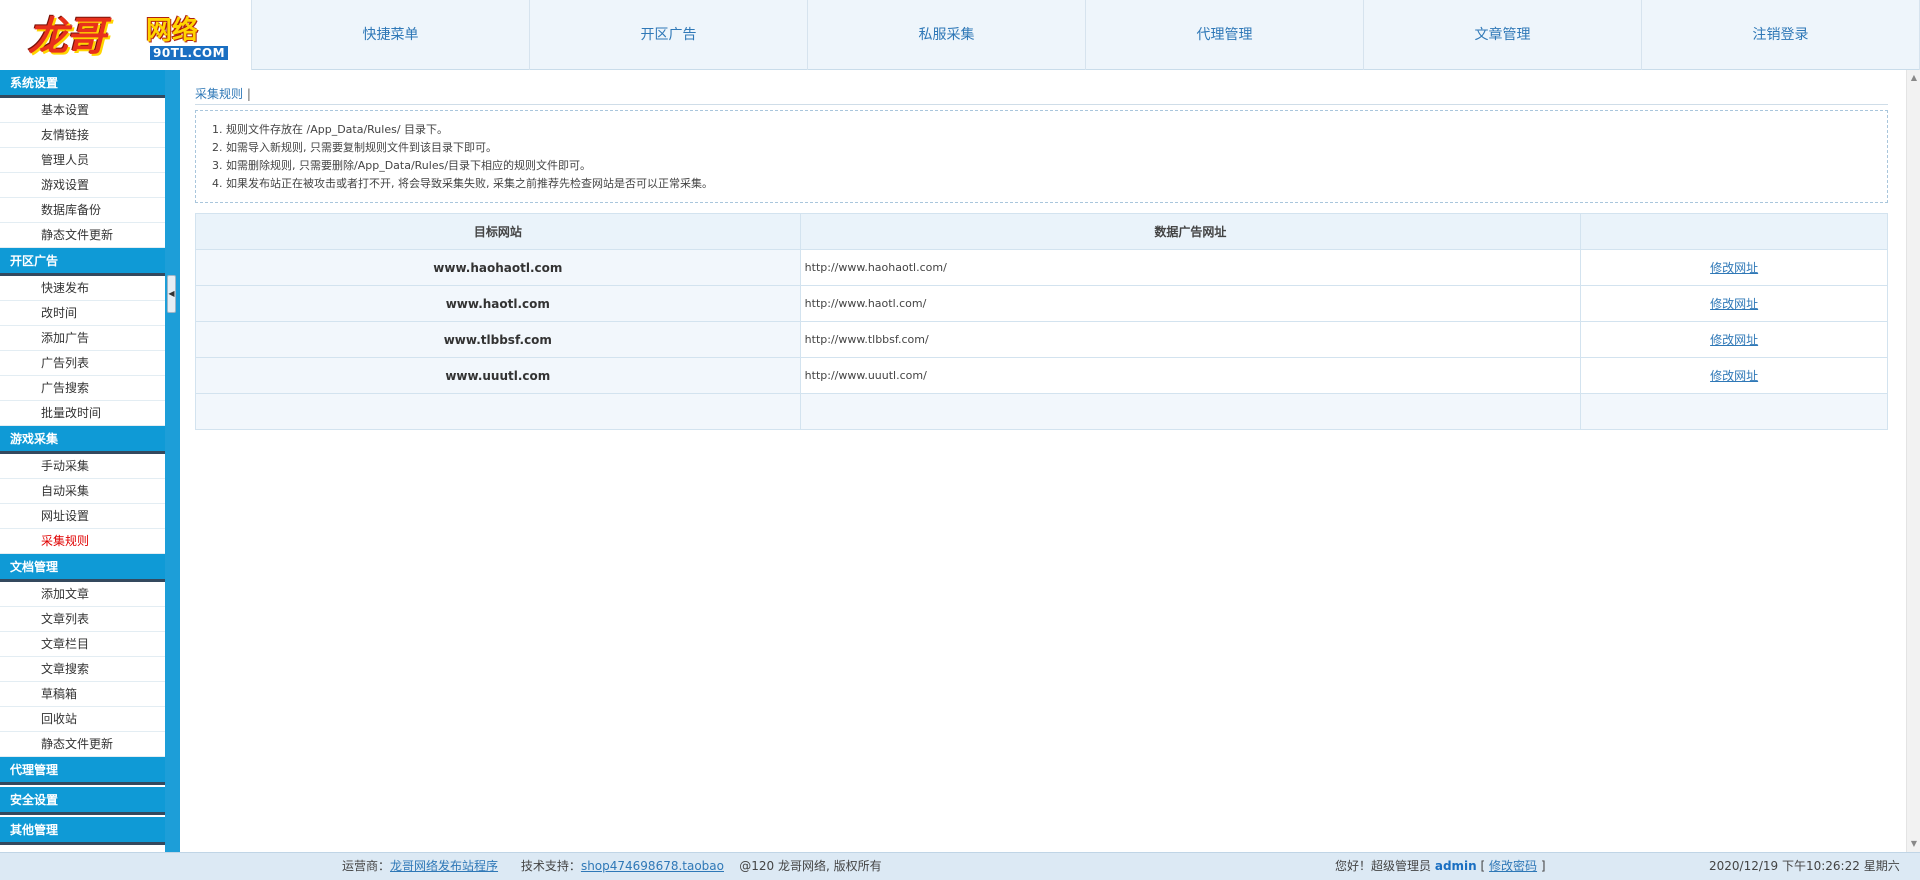  What do you see at coordinates (171, 294) in the screenshot?
I see `chevron-left-icon: ◀` at bounding box center [171, 294].